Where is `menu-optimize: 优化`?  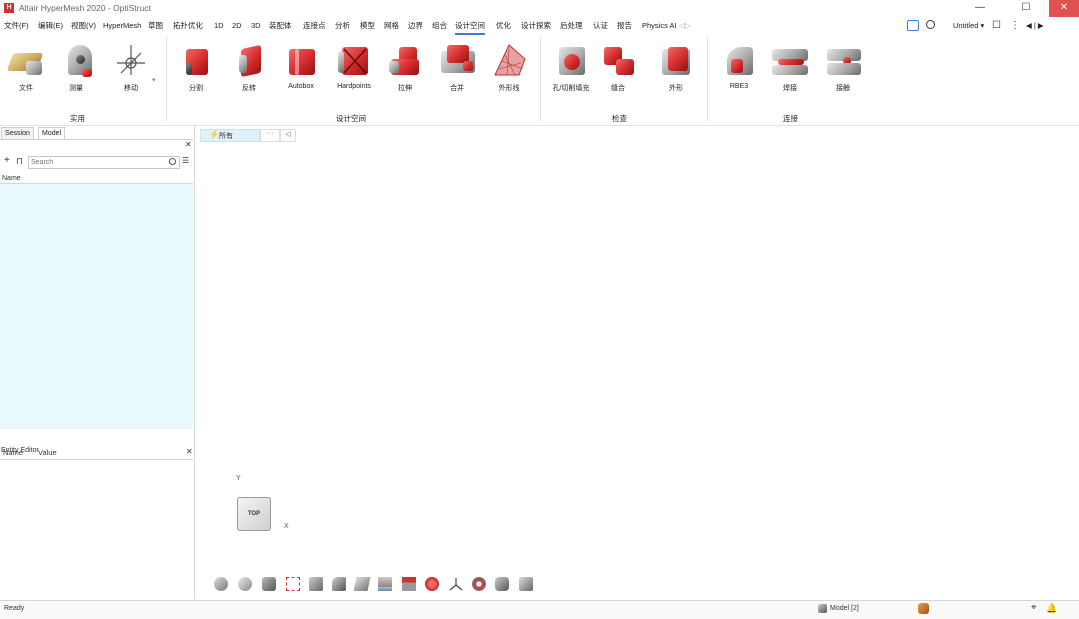
menu-optimize: 优化 is located at coordinates (503, 25).